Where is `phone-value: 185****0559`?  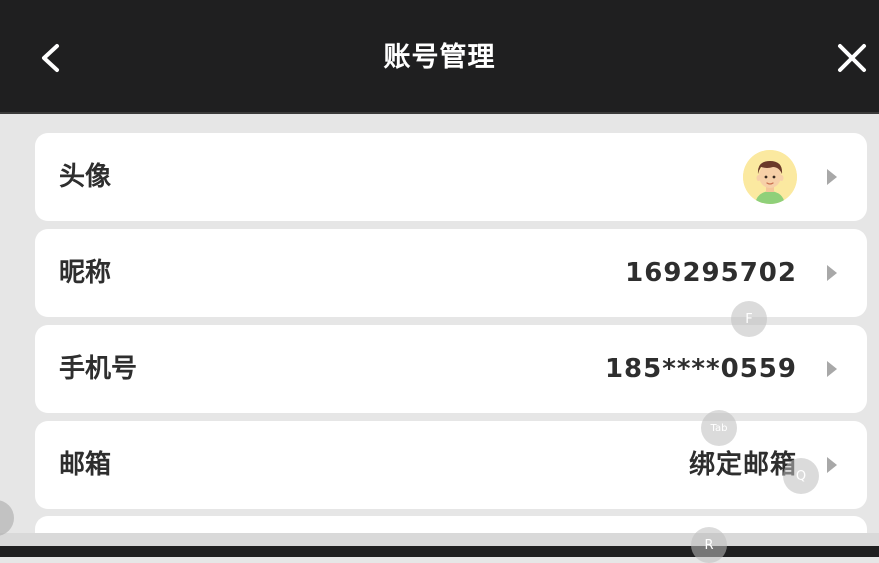 phone-value: 185****0559 is located at coordinates (700, 369).